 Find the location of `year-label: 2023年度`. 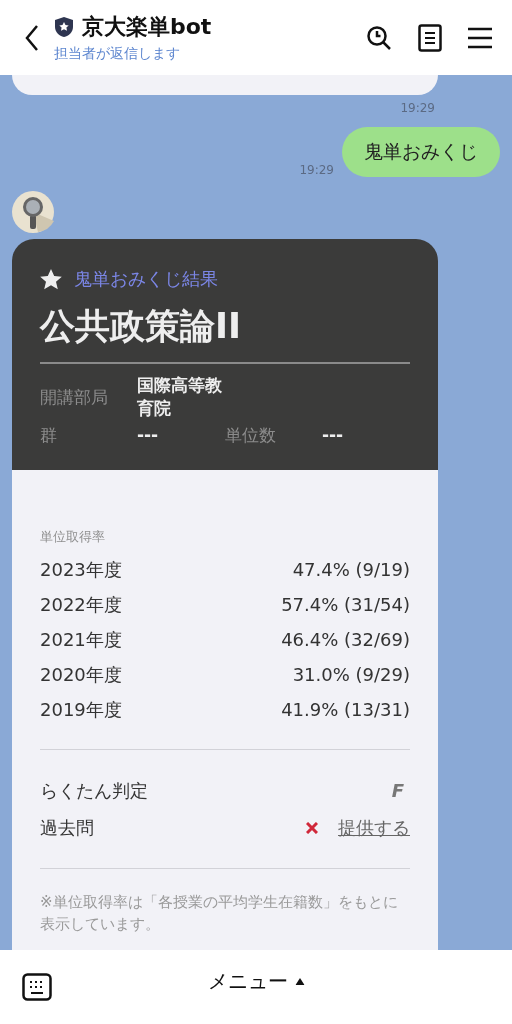

year-label: 2023年度 is located at coordinates (81, 569).